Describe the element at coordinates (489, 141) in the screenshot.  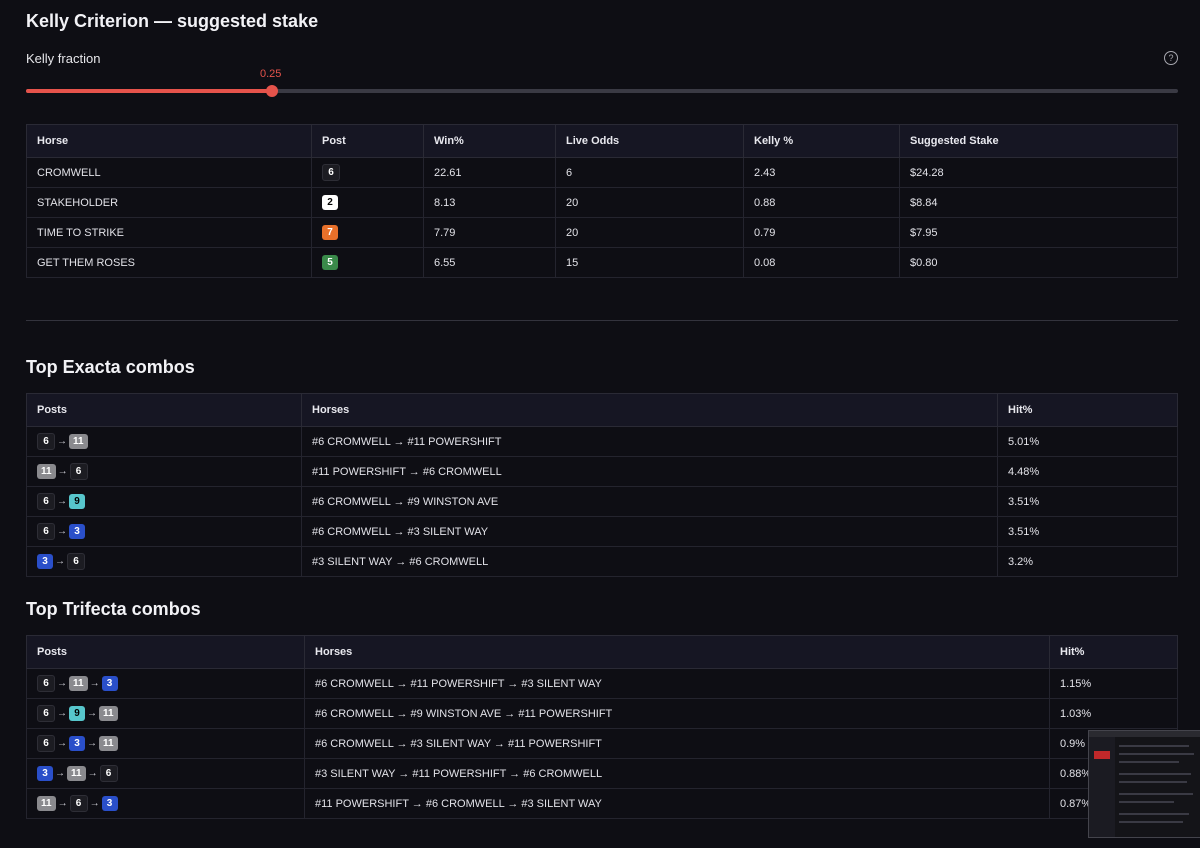
I see `col-win: Win%` at that location.